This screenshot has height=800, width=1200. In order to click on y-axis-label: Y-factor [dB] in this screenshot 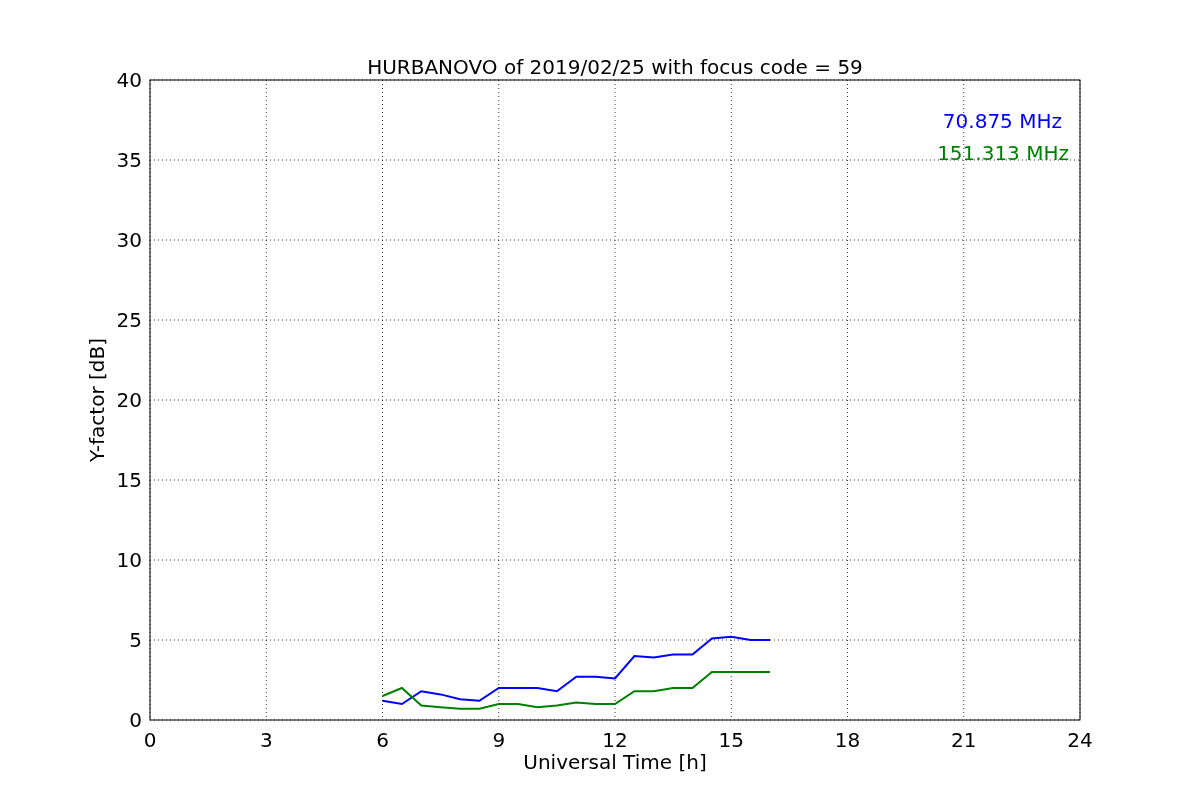, I will do `click(97, 400)`.